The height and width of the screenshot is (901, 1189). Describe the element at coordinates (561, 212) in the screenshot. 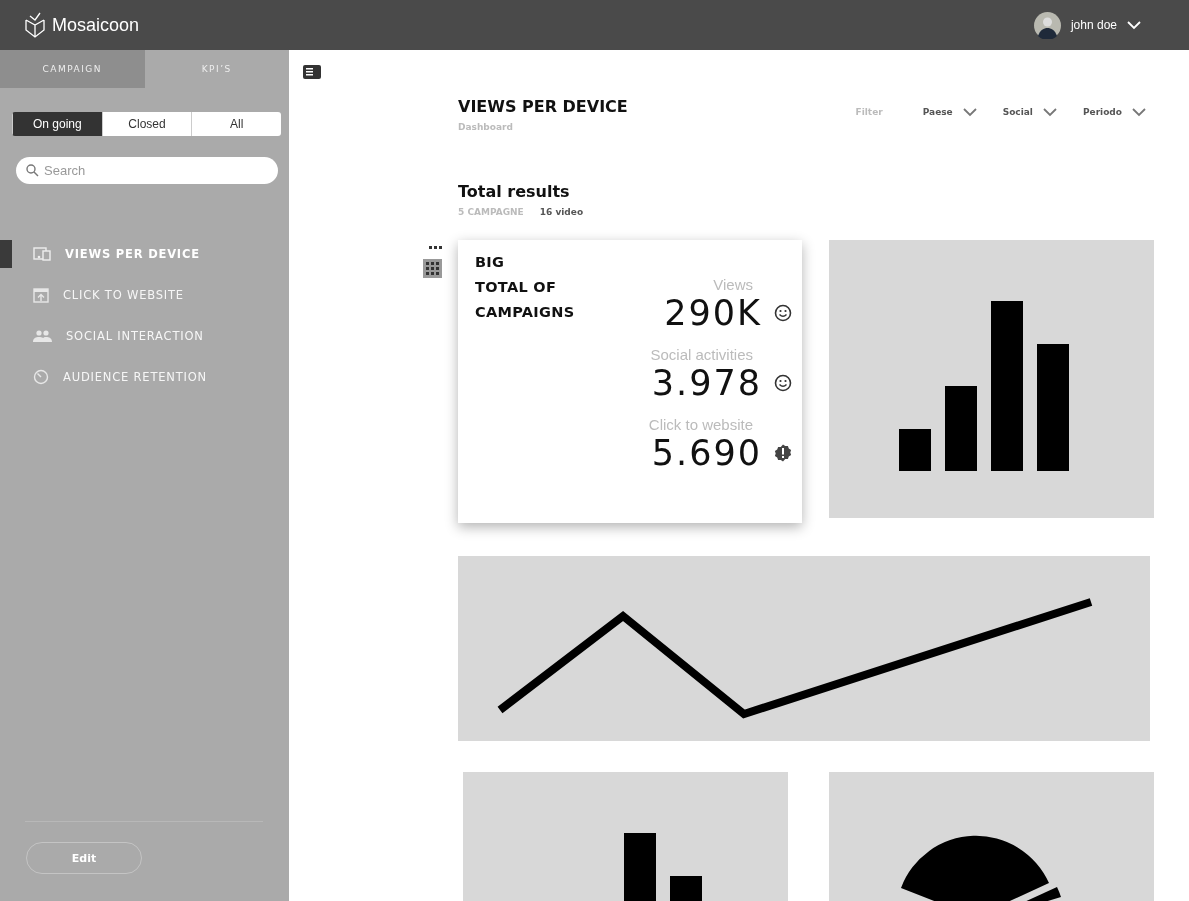

I see `video-count: 16 video` at that location.